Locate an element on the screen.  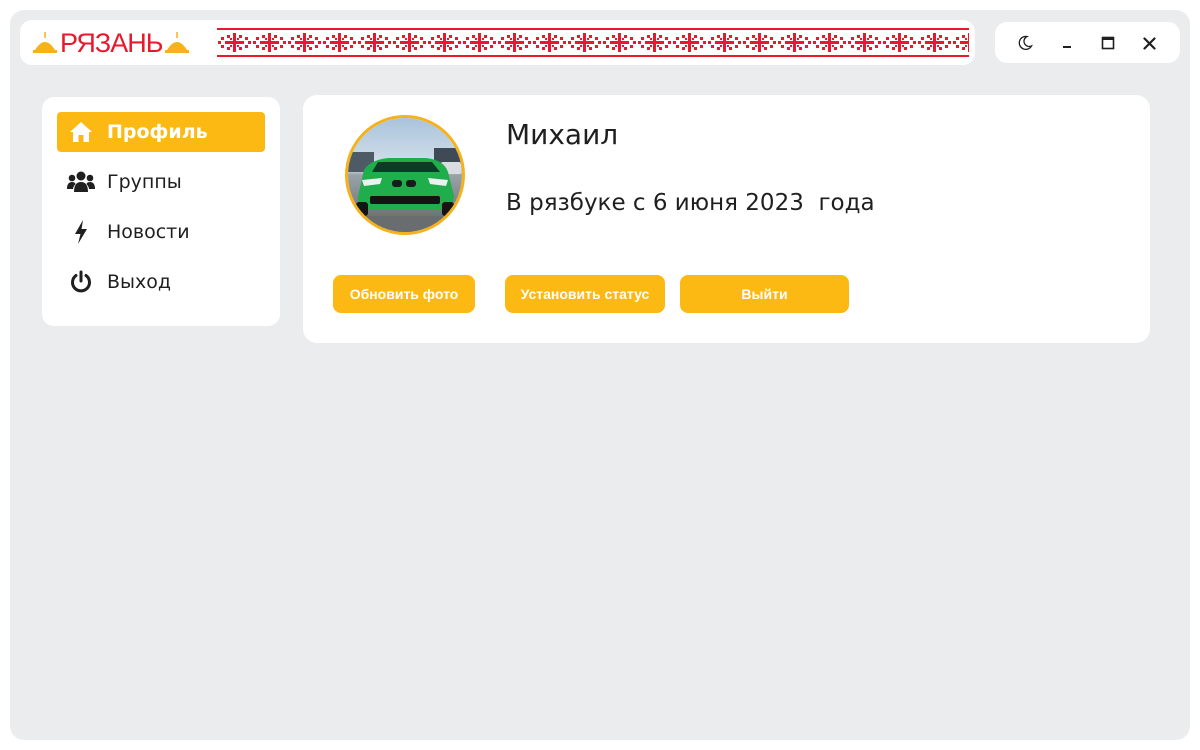
logo-text: РЯЗАНЬ is located at coordinates (111, 43).